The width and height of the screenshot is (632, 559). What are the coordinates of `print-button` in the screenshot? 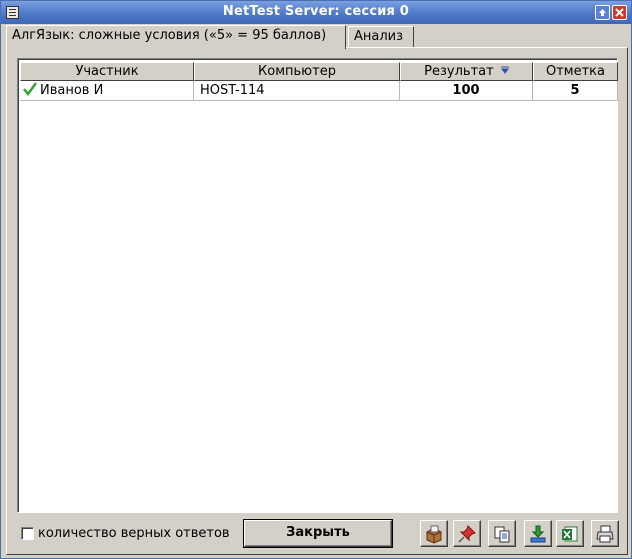 It's located at (605, 533).